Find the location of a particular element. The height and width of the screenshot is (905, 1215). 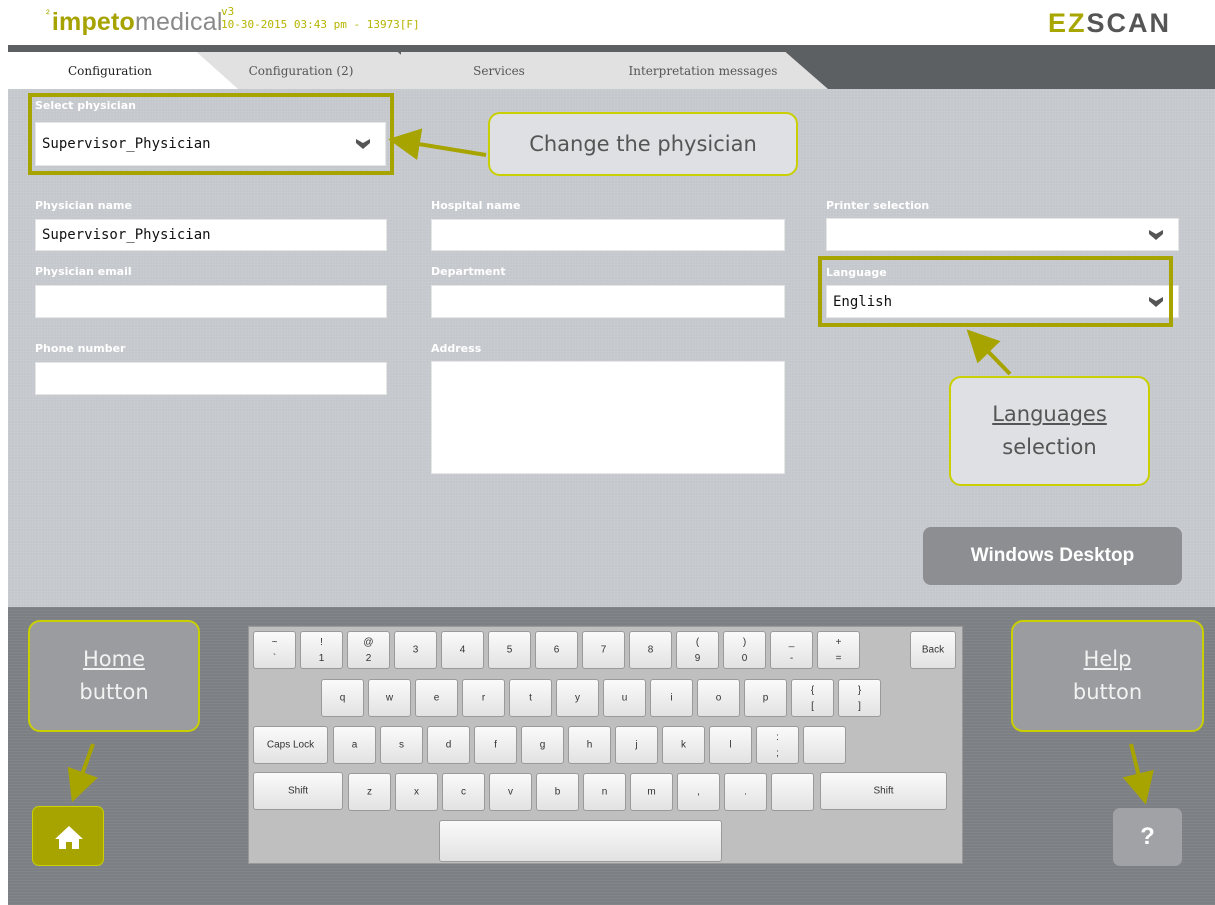

callout-languages-selection: Languages selection is located at coordinates (1049, 431).